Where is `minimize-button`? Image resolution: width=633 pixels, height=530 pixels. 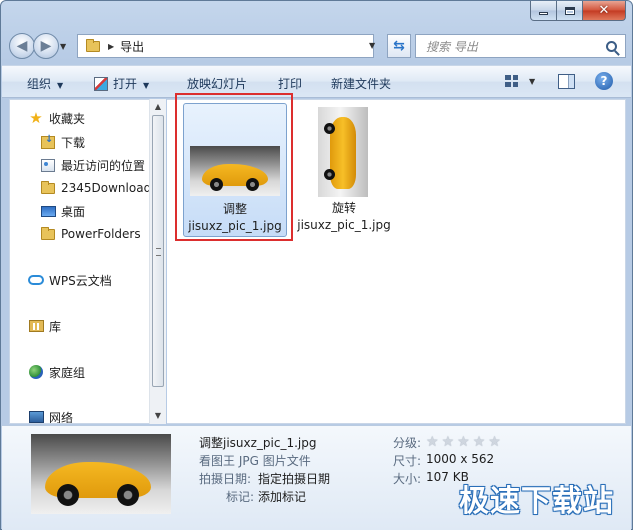
minimize-button is located at coordinates (543, 11).